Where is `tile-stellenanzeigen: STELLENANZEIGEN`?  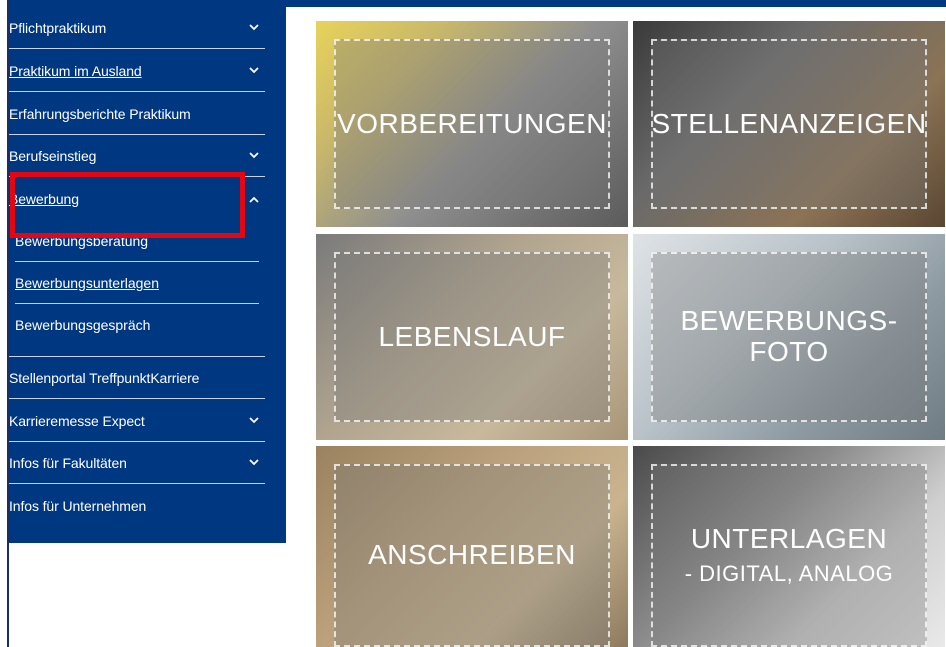
tile-stellenanzeigen: STELLENANZEIGEN is located at coordinates (789, 124).